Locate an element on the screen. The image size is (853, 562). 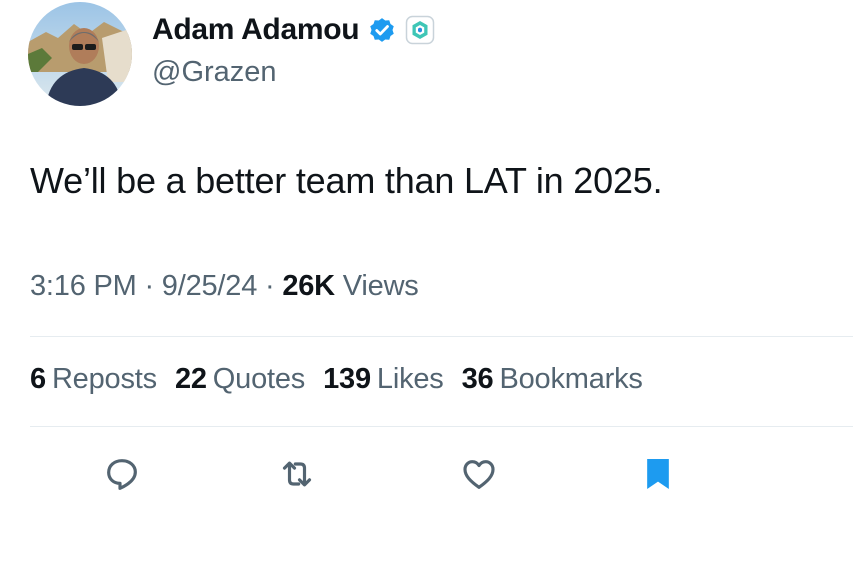
bookmark-button is located at coordinates (658, 476).